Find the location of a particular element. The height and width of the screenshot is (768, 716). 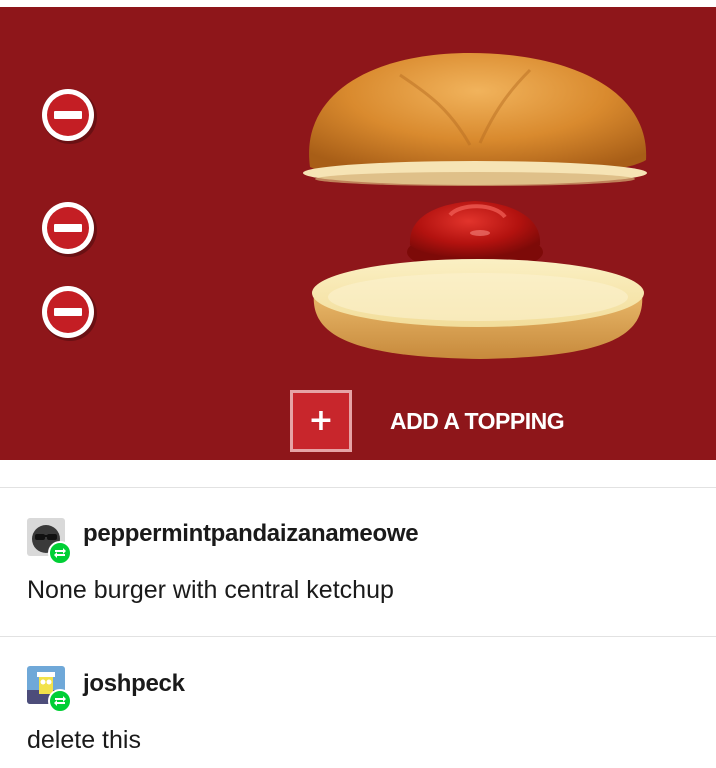

post-text: delete this is located at coordinates (84, 740).